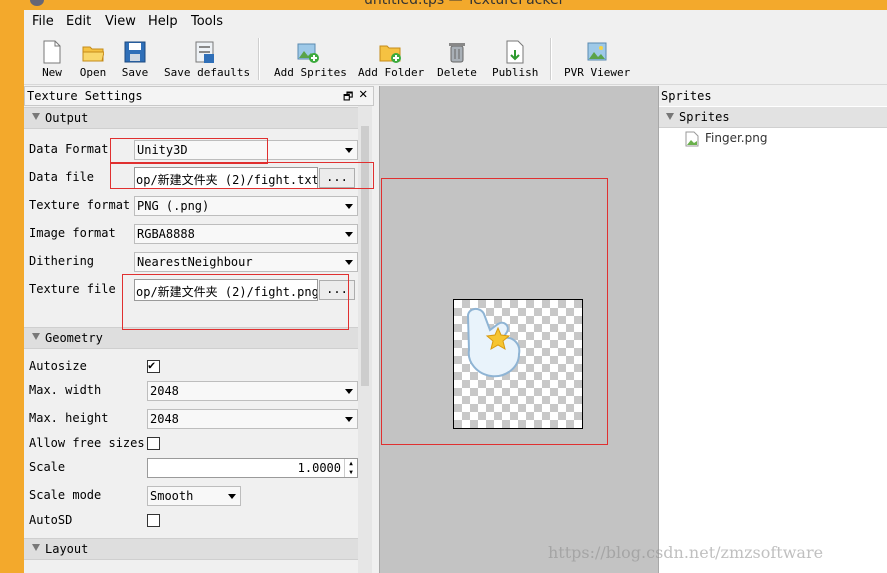 The width and height of the screenshot is (887, 573). What do you see at coordinates (120, 21) in the screenshot?
I see `menu-view: View` at bounding box center [120, 21].